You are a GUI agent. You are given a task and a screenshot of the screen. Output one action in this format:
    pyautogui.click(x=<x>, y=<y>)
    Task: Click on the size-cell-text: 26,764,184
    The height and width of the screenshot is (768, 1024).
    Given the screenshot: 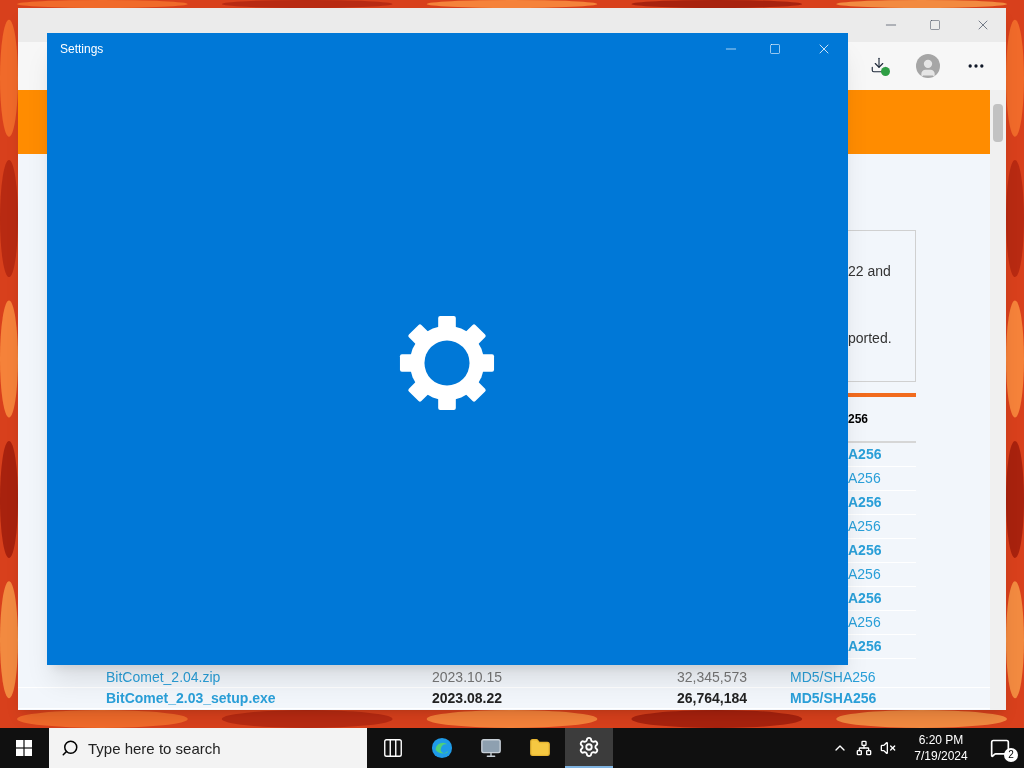 What is the action you would take?
    pyautogui.click(x=711, y=698)
    